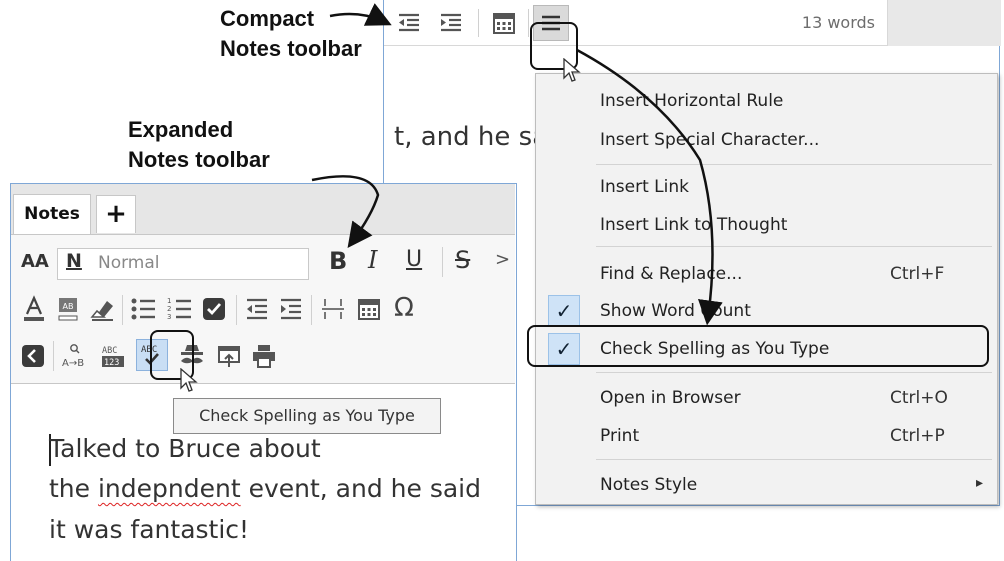 The width and height of the screenshot is (1004, 561). Describe the element at coordinates (199, 159) in the screenshot. I see `annotation-expanded-line2: Notes toolbar` at that location.